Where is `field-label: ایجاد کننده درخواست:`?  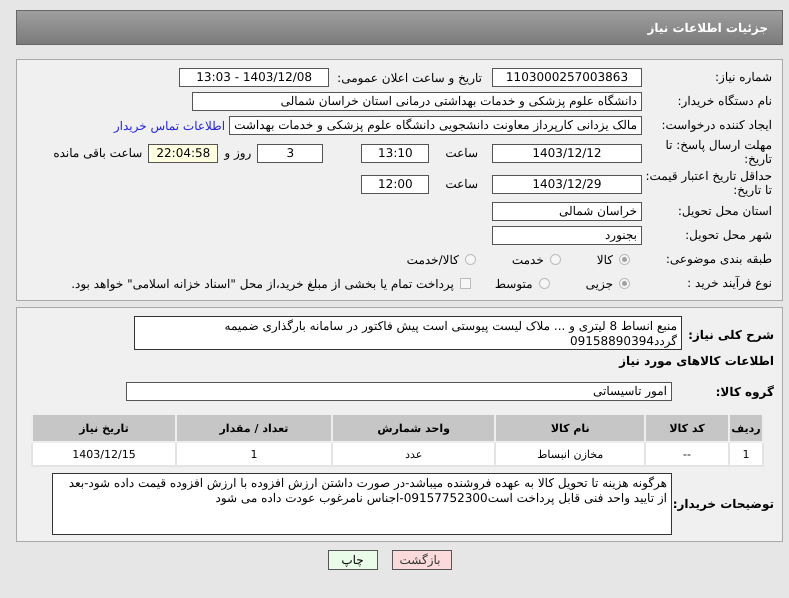
field-label: ایجاد کننده درخواست: is located at coordinates (716, 125).